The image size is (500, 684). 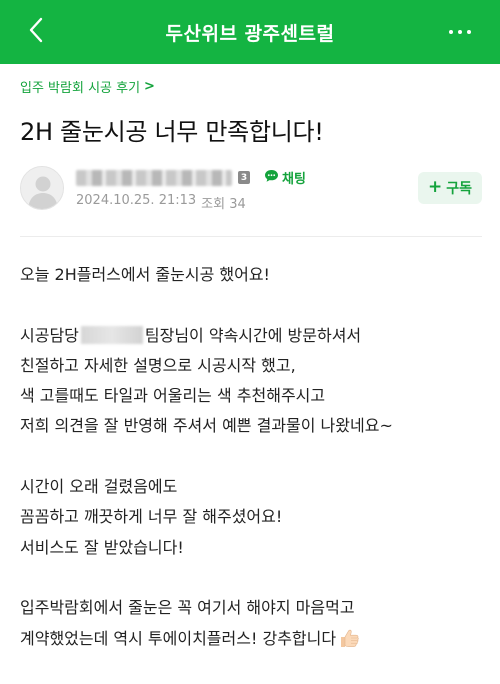 I want to click on more-dots-icon, so click(x=451, y=32).